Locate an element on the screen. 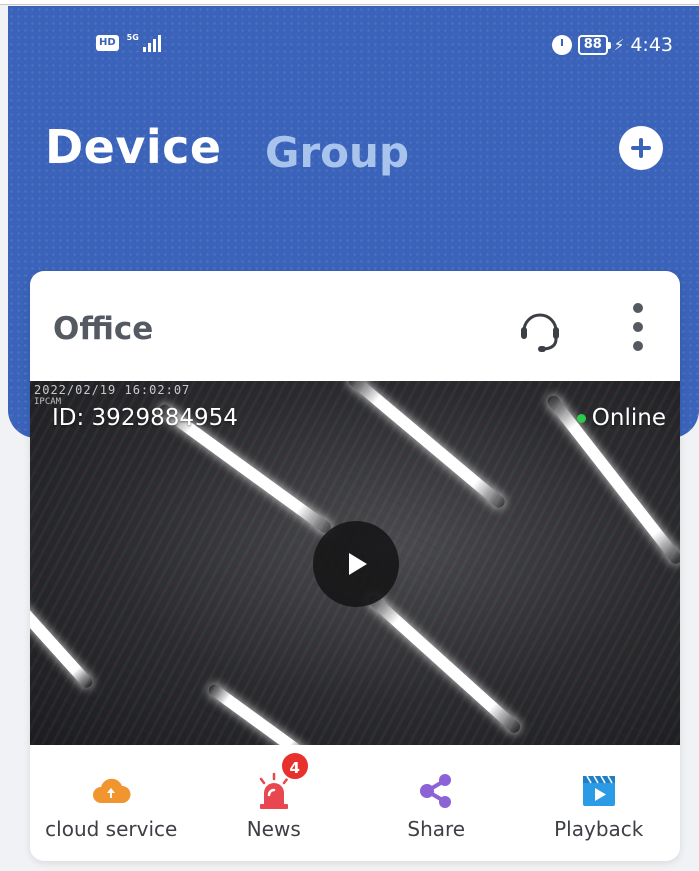 The image size is (699, 871). status-right: 88 ⚡ 4:43 is located at coordinates (612, 45).